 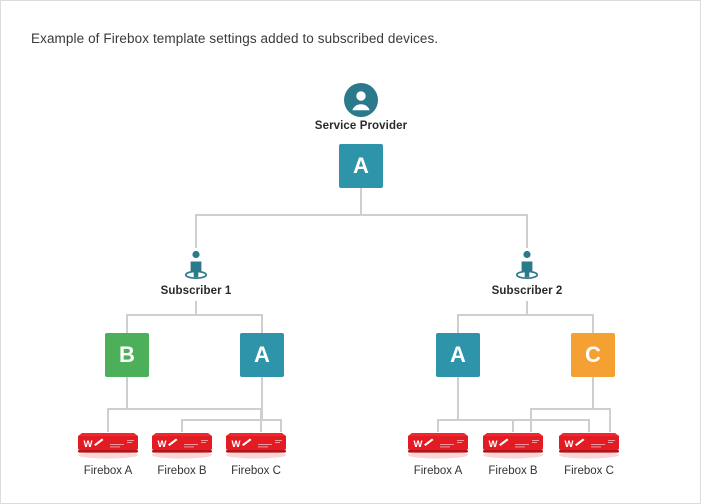 What do you see at coordinates (525, 315) in the screenshot?
I see `connector-subscriber-2-span` at bounding box center [525, 315].